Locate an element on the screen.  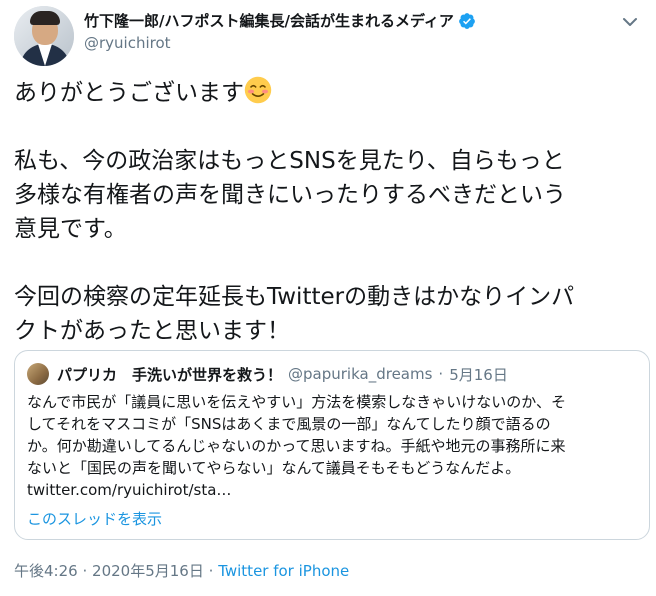
avatar is located at coordinates (44, 36).